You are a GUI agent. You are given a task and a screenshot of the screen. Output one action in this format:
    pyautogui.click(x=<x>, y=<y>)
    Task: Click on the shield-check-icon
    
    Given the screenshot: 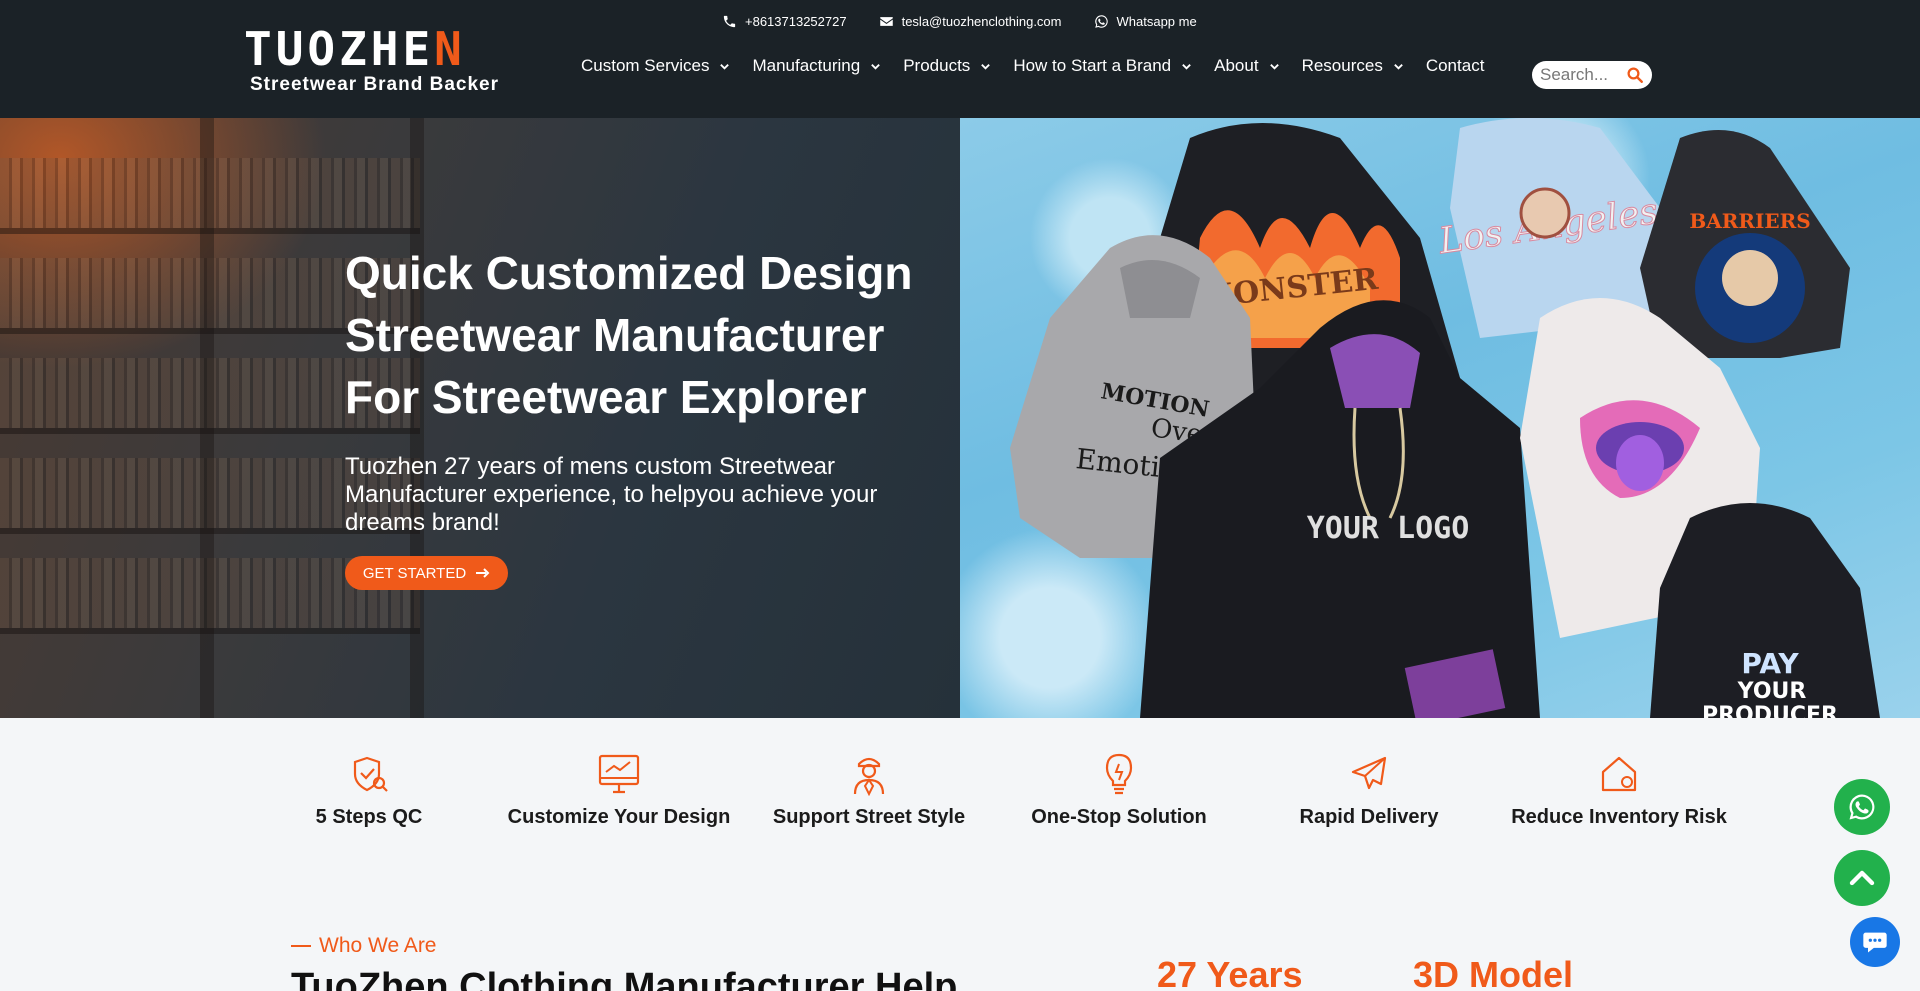 What is the action you would take?
    pyautogui.click(x=370, y=774)
    